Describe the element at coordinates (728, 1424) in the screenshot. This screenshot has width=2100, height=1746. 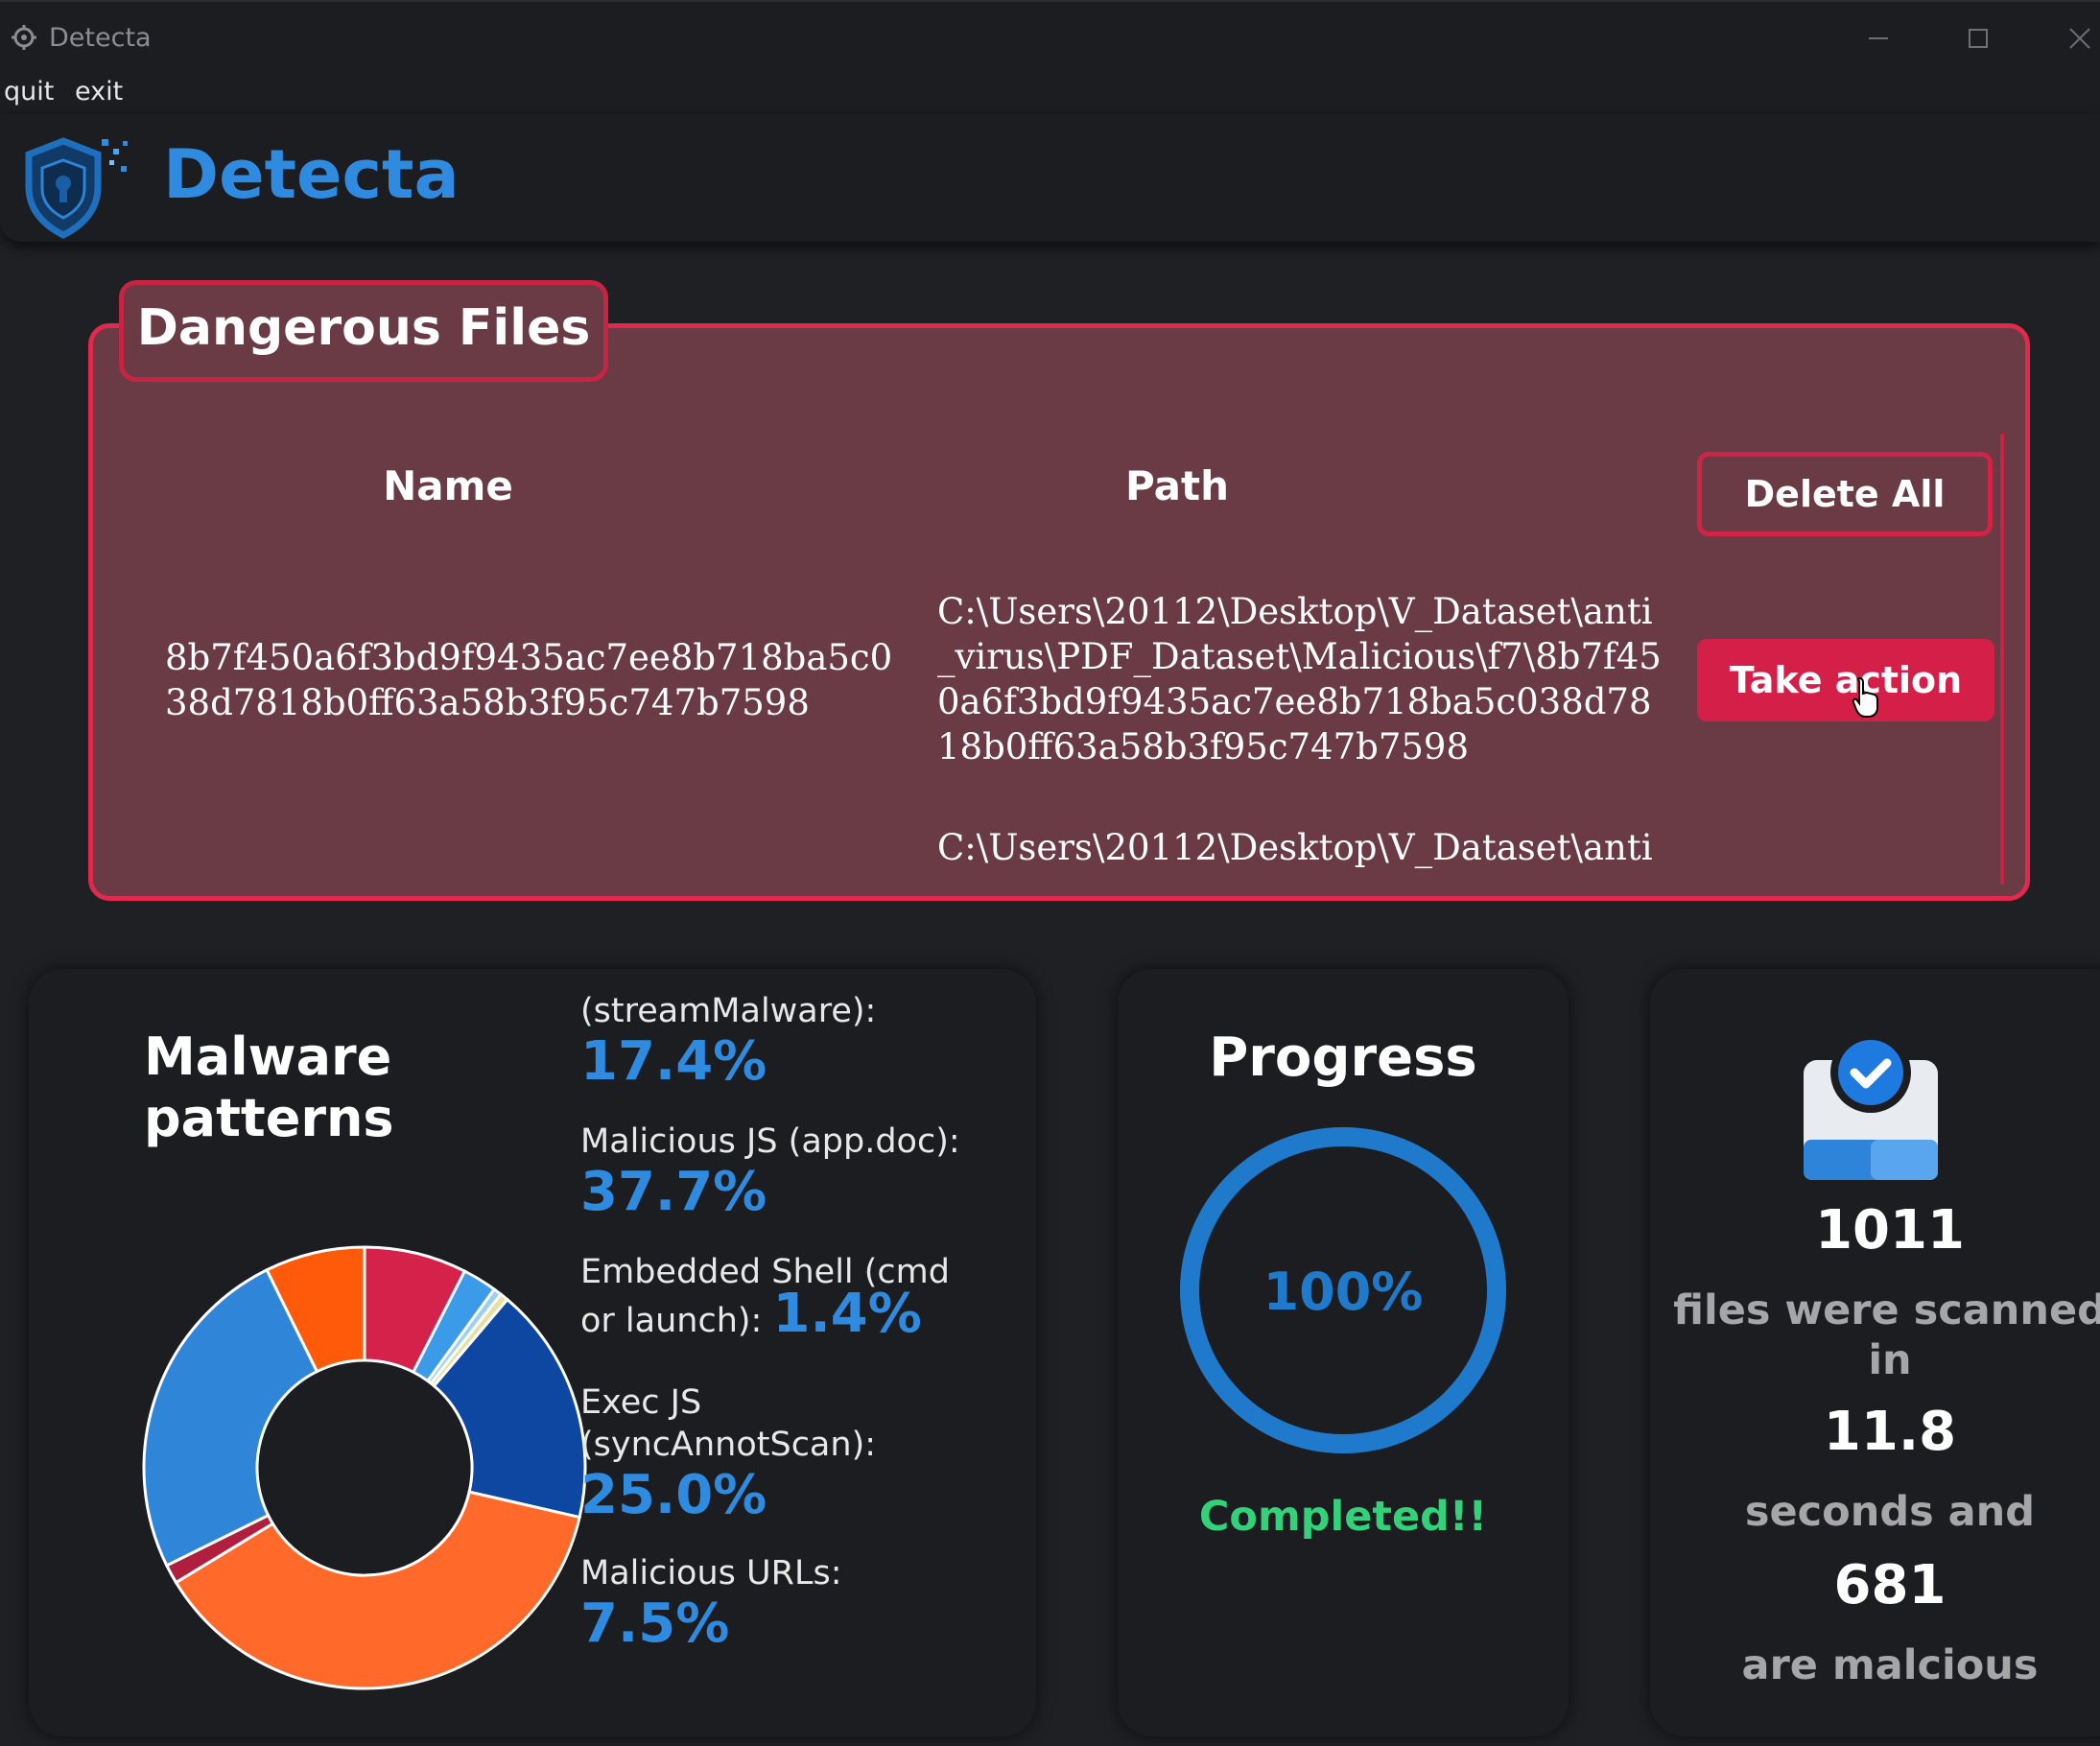
I see `legend-label: Exec JS (syncAnnotScan):` at that location.